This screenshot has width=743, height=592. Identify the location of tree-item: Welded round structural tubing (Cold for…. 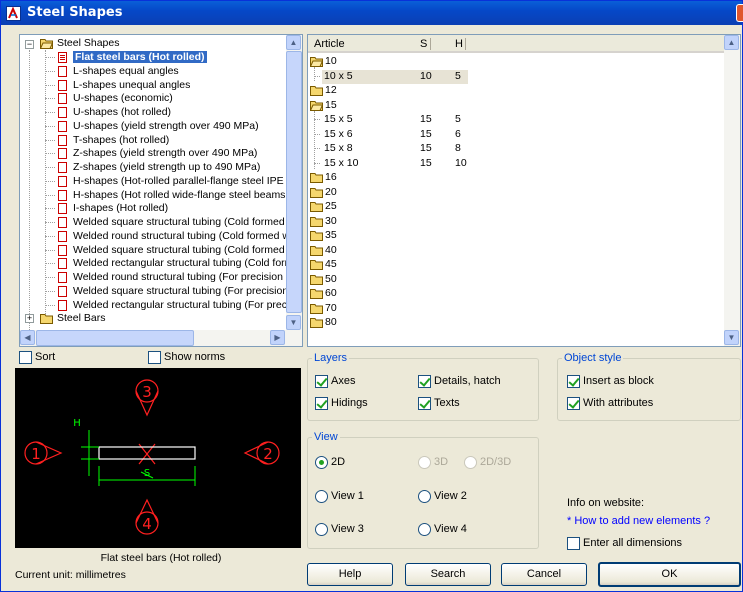
(187, 236).